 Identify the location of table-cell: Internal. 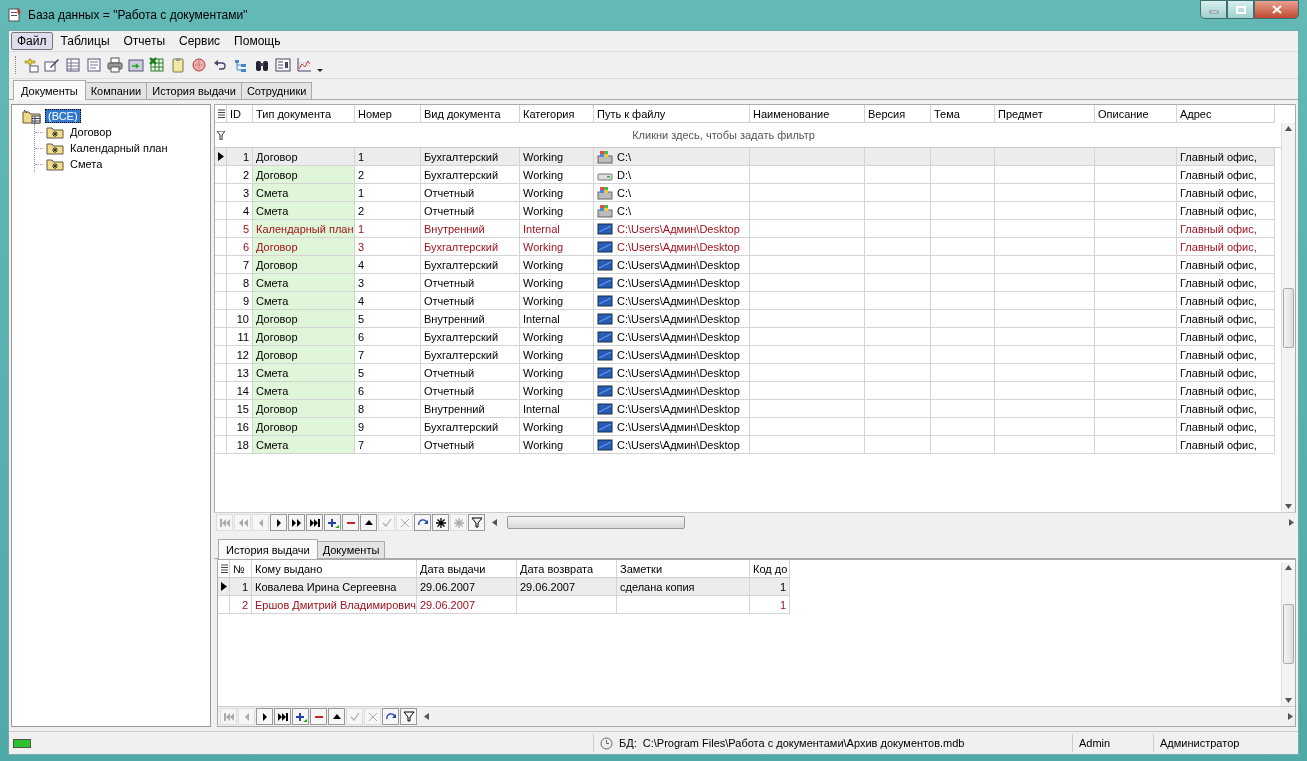
(557, 319).